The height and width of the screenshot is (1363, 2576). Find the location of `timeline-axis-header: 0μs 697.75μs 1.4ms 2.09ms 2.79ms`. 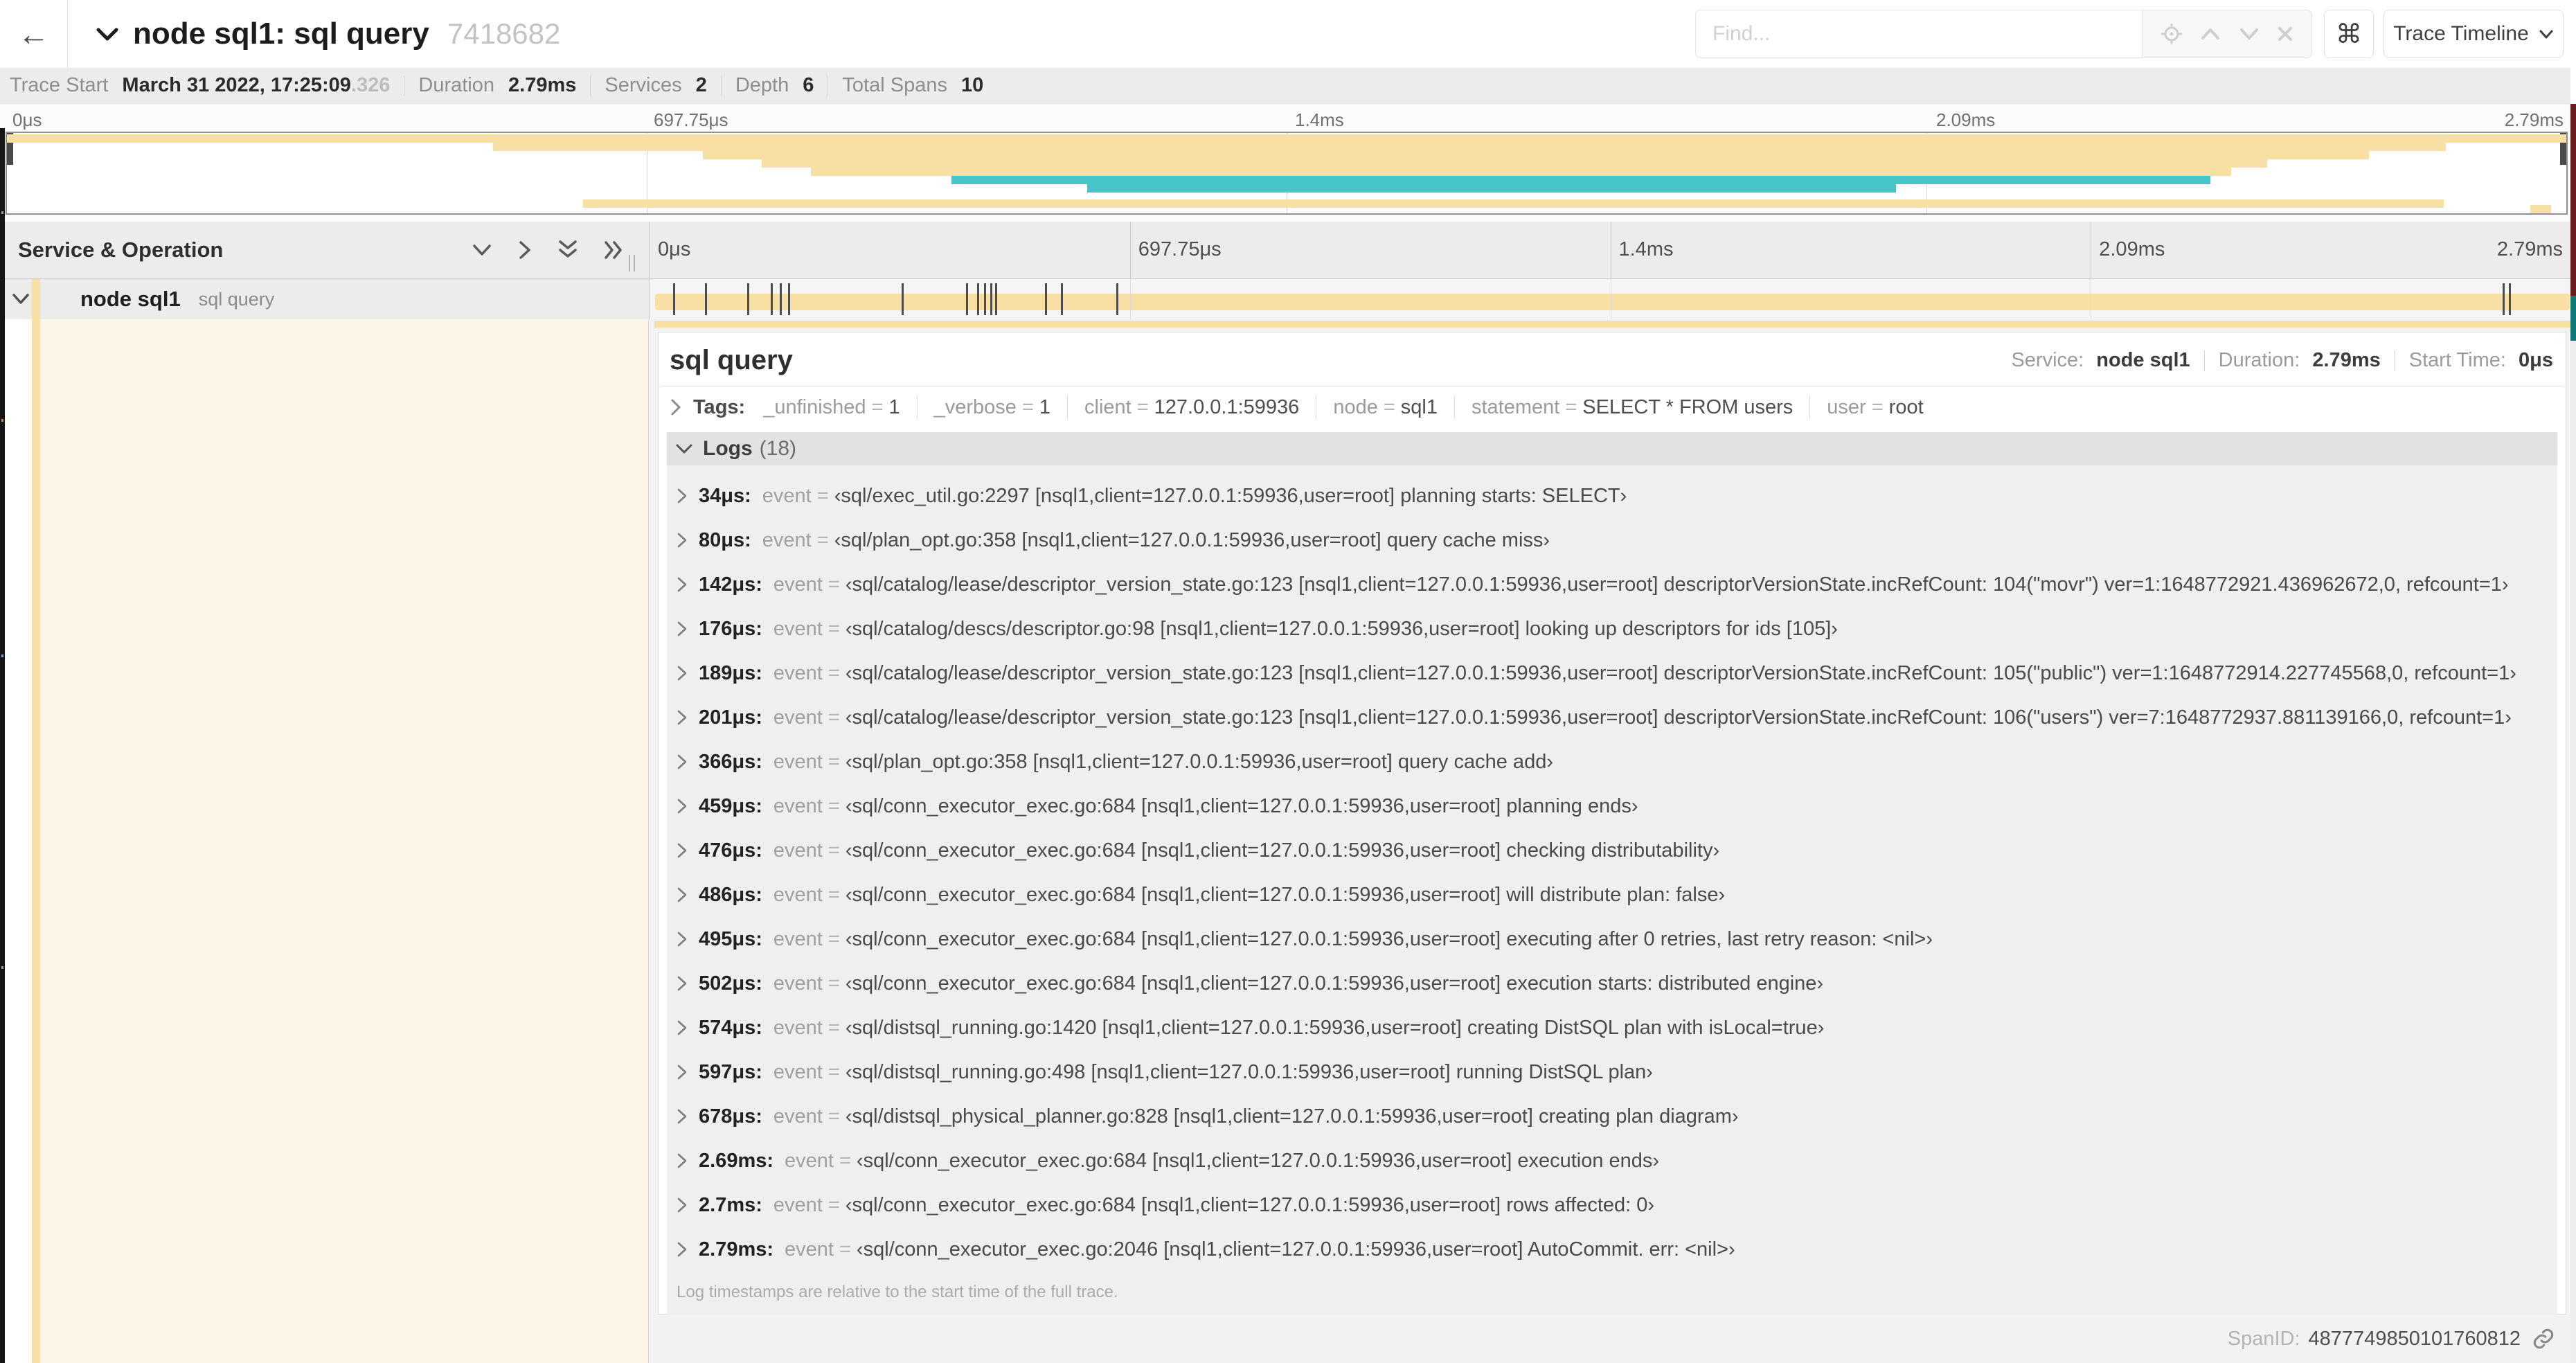

timeline-axis-header: 0μs 697.75μs 1.4ms 2.09ms 2.79ms is located at coordinates (1610, 250).